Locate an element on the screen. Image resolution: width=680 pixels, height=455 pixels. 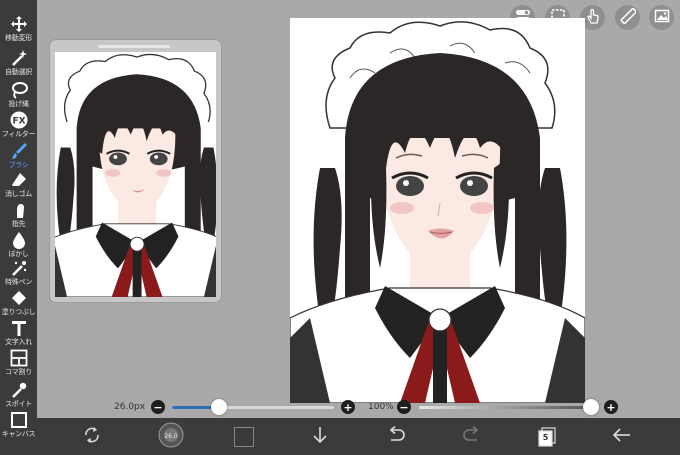
tool-magic-wand: 自動選択 is located at coordinates (18, 65).